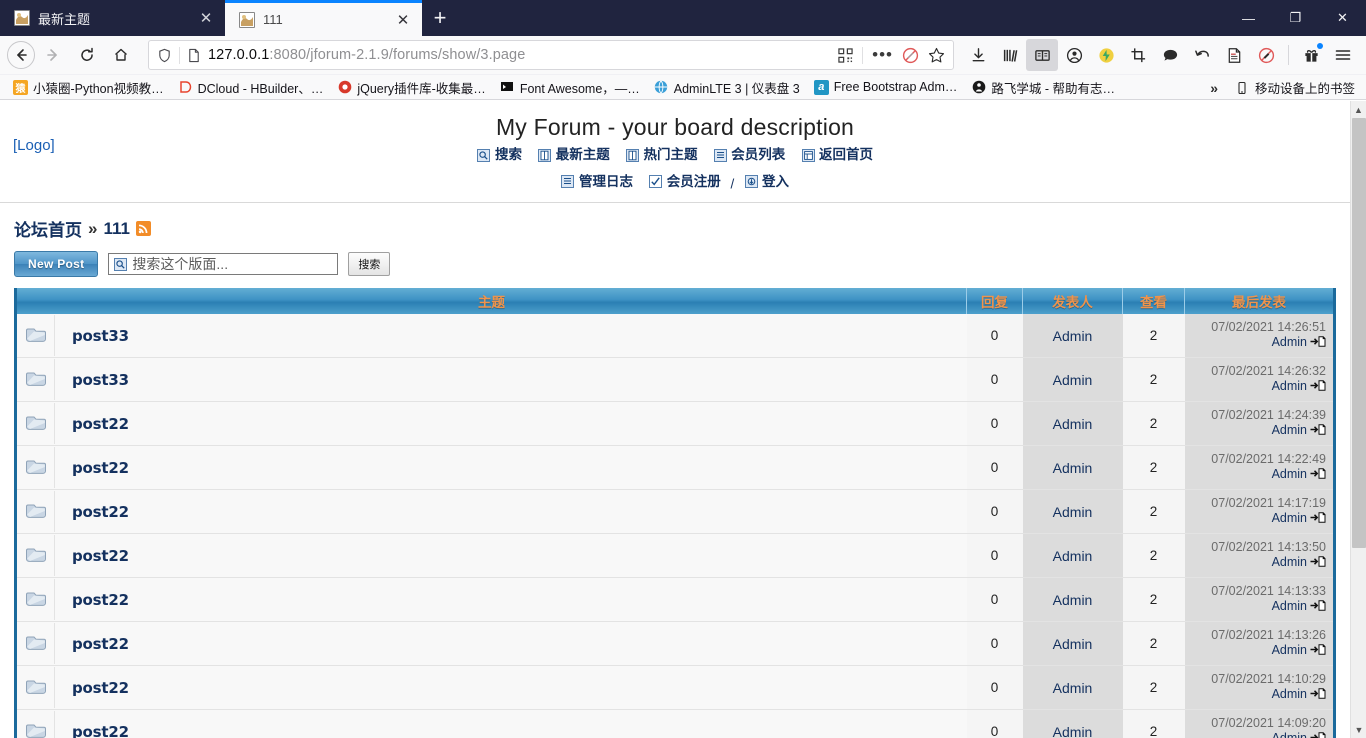 This screenshot has height=738, width=1366. What do you see at coordinates (112, 18) in the screenshot?
I see `tab-latest-topics: 最新主题 ✕` at bounding box center [112, 18].